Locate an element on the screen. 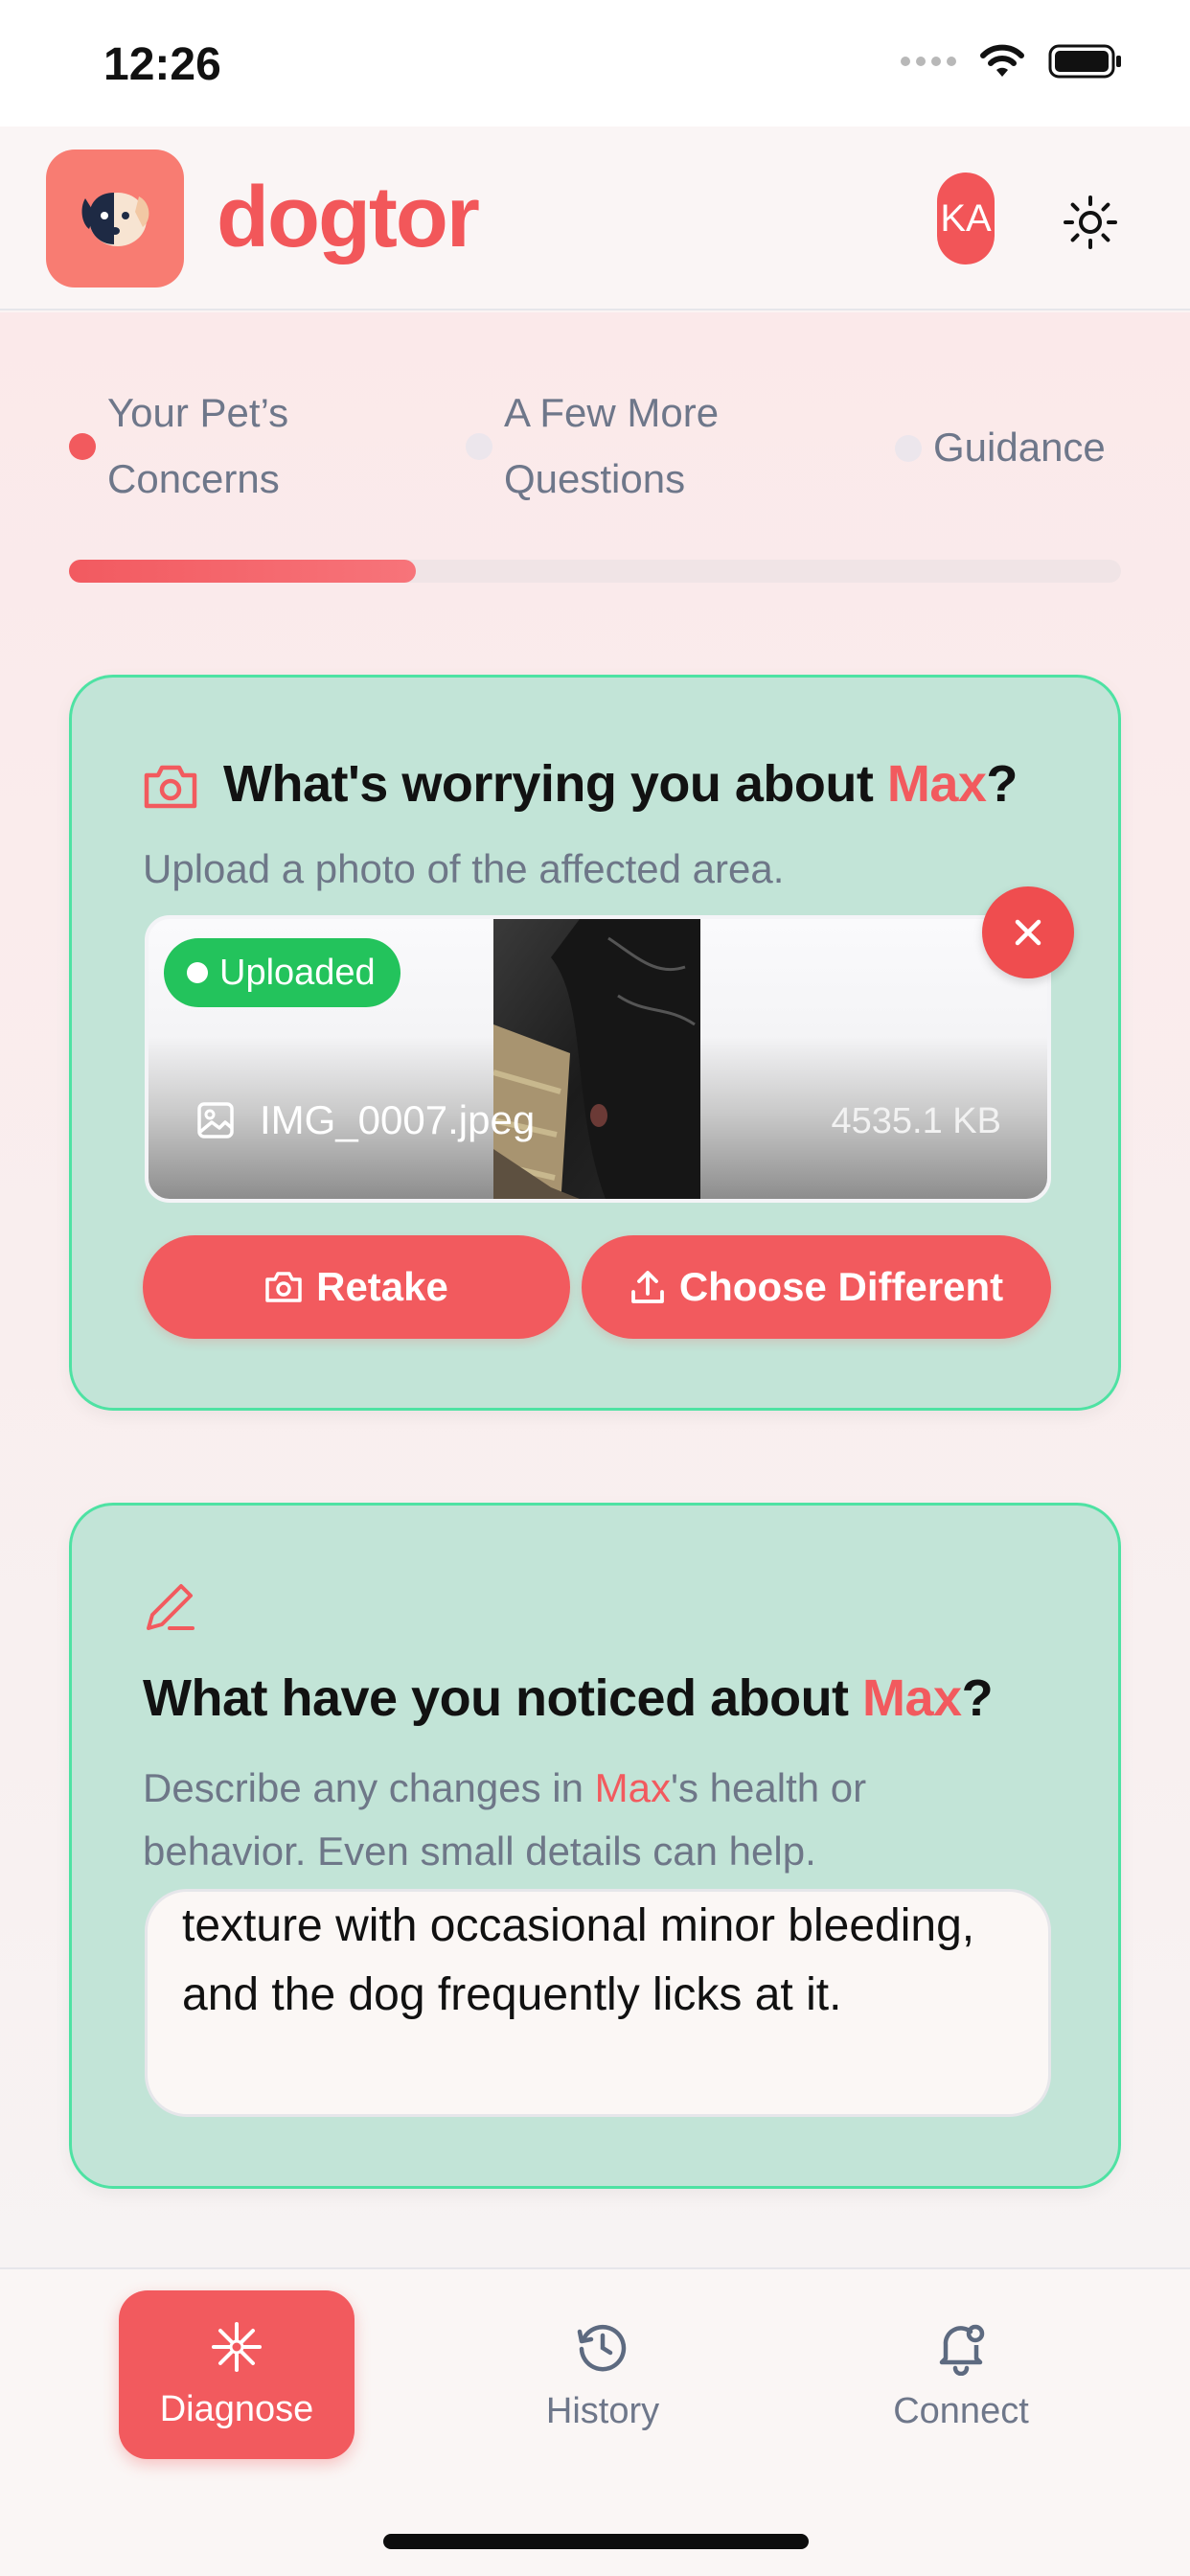 This screenshot has height=2576, width=1190. logo is located at coordinates (115, 219).